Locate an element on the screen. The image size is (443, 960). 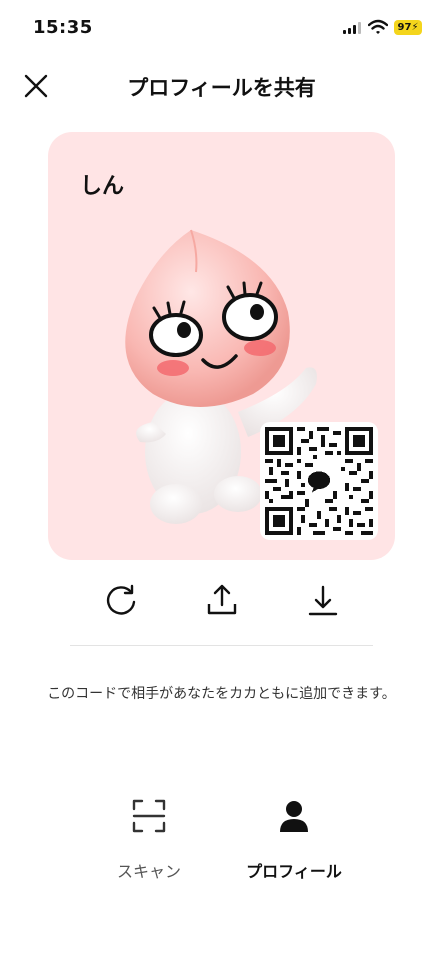
status-bar: 15:35 97⚡ is located at coordinates (221, 26).